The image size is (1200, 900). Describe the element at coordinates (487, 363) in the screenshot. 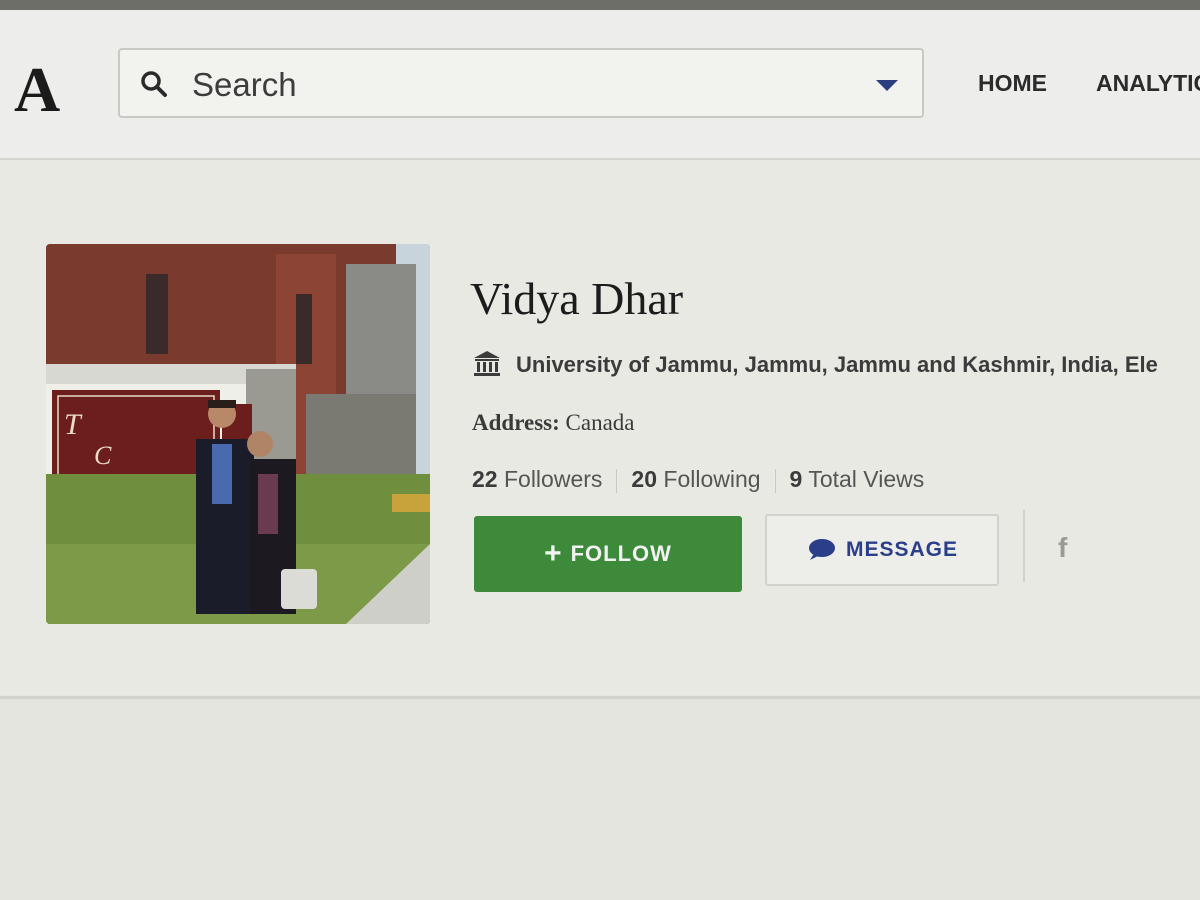

I see `institution-icon` at that location.